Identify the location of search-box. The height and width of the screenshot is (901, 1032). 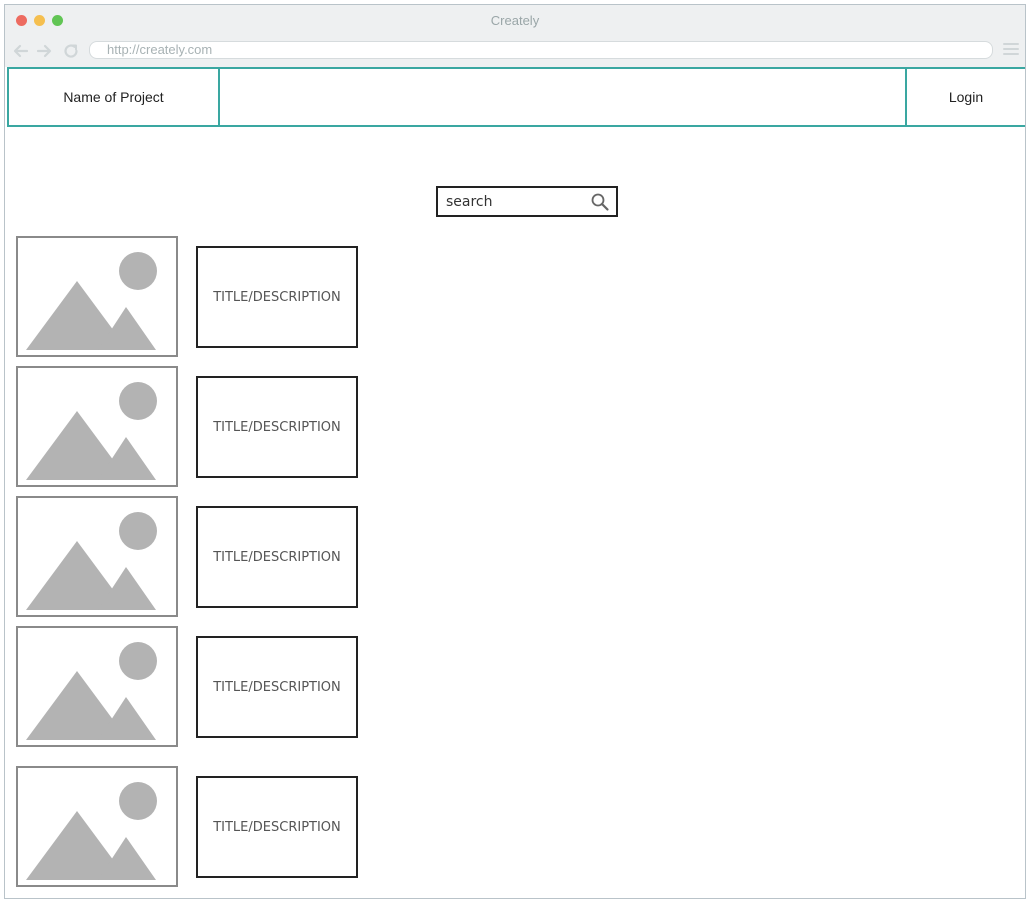
(527, 201).